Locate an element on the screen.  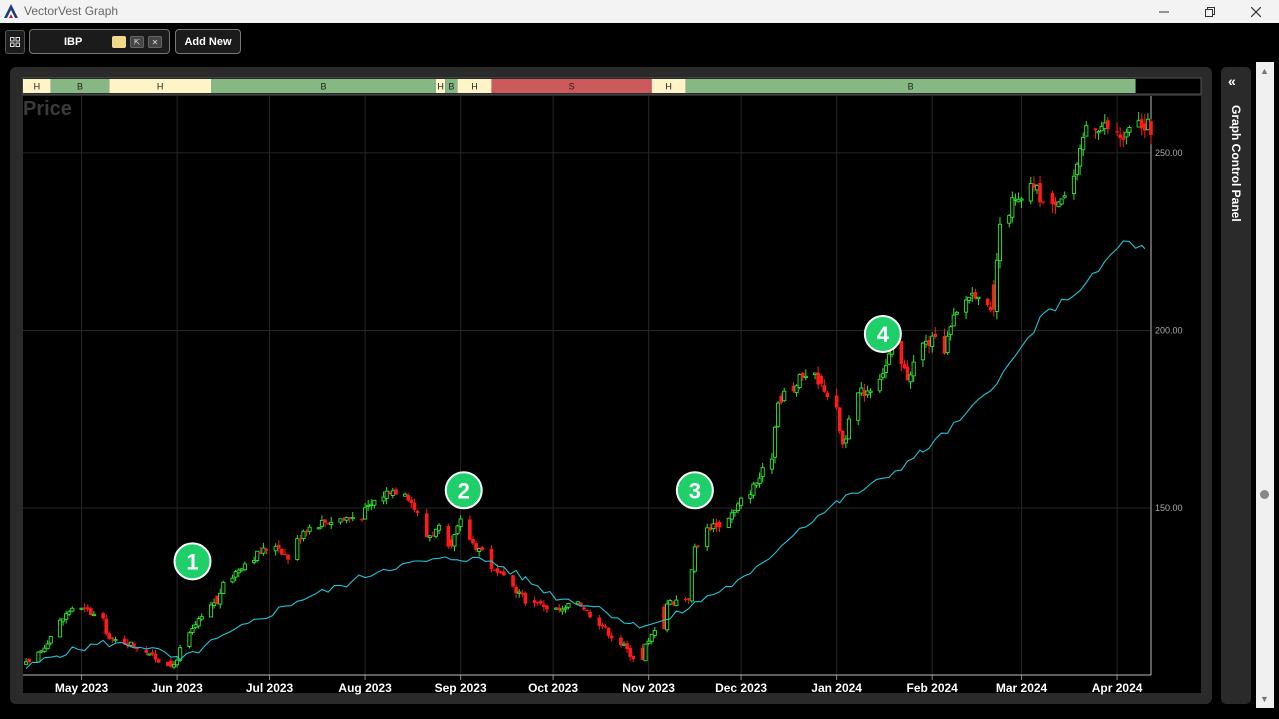
annotation-marker: 4 is located at coordinates (882, 333).